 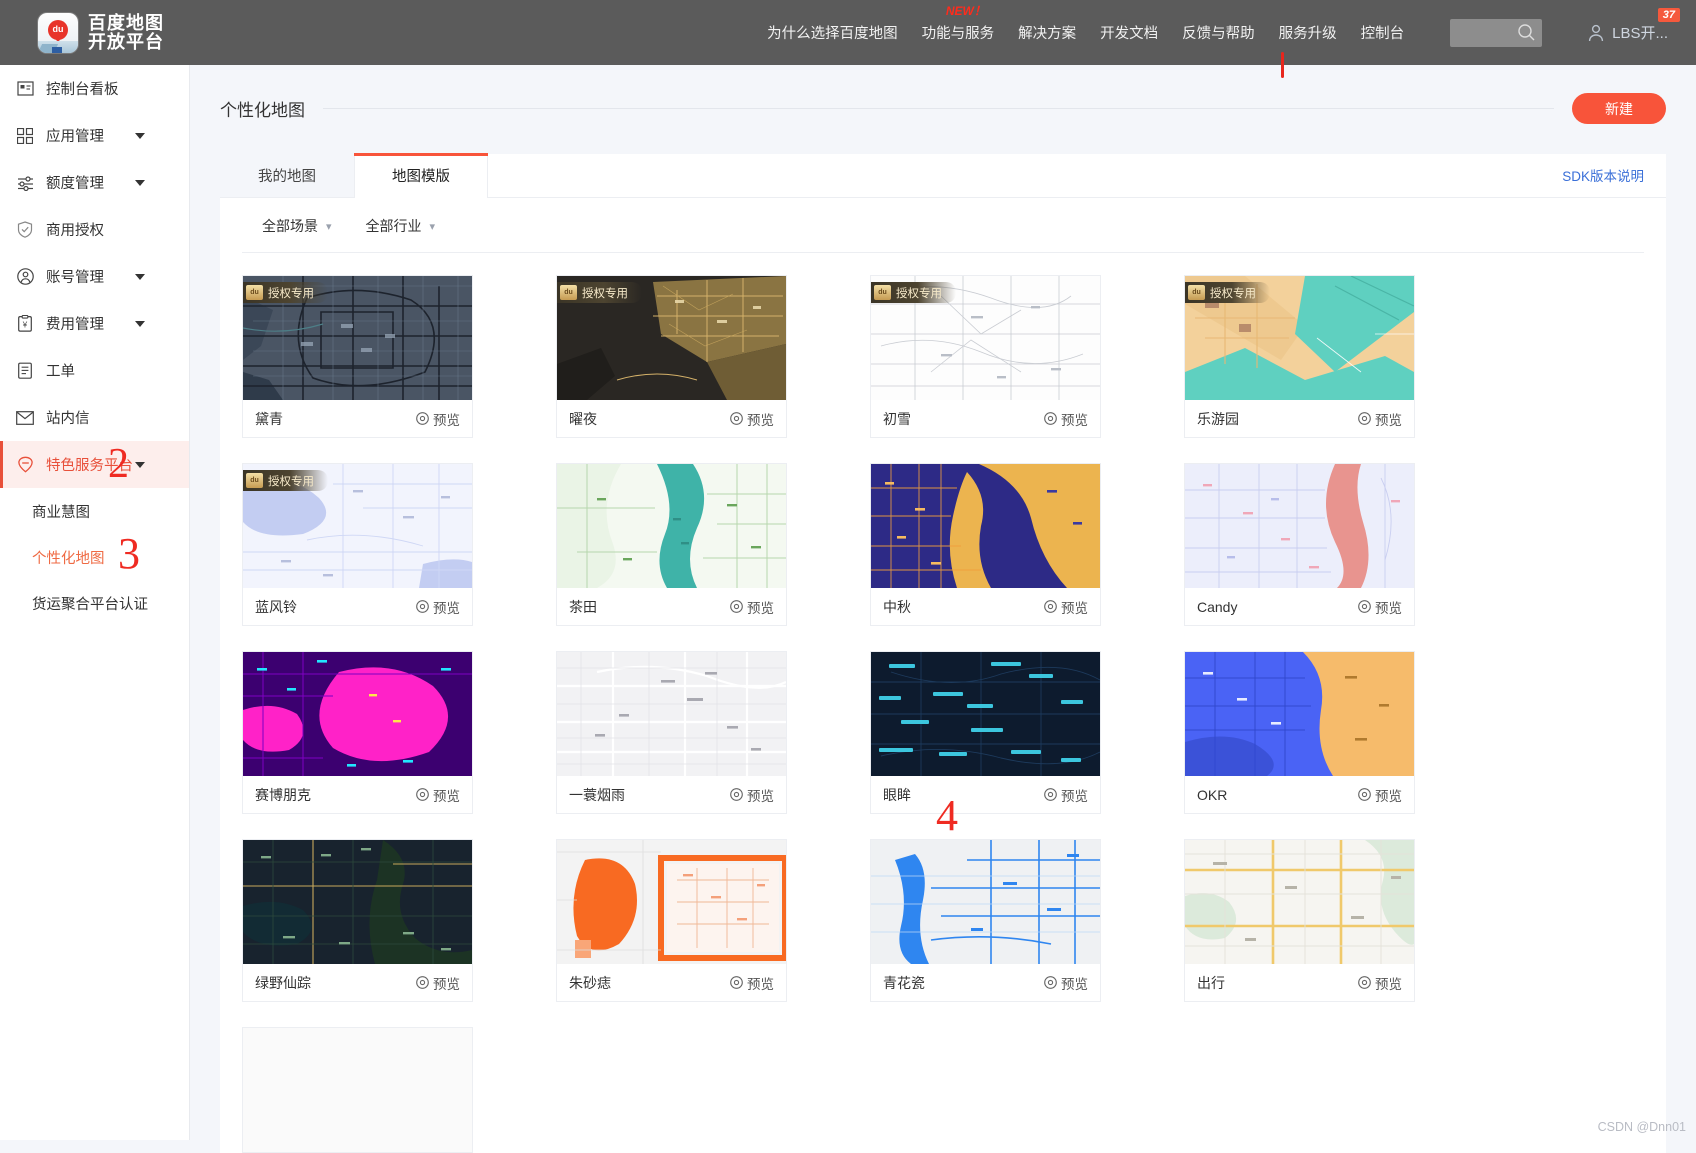 What do you see at coordinates (94, 417) in the screenshot?
I see `sidebar-item-messages: 站内信` at bounding box center [94, 417].